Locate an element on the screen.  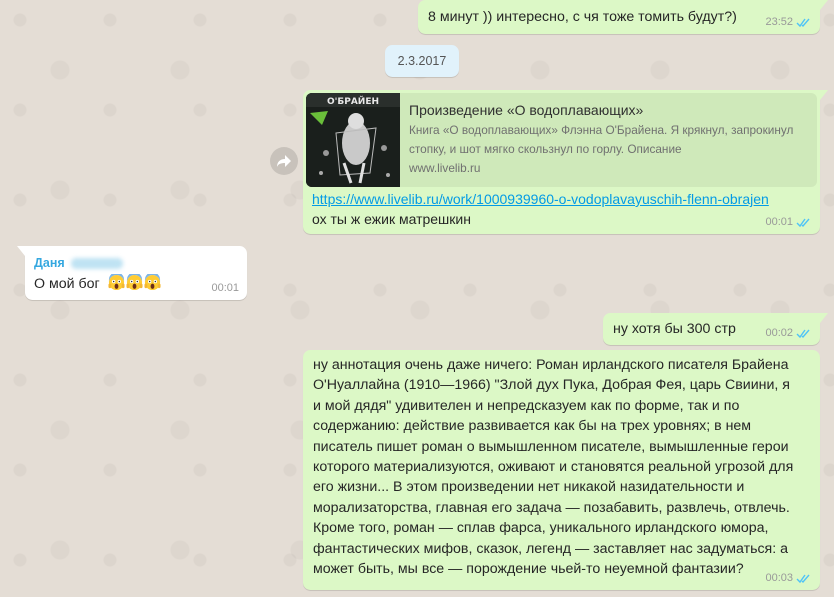
forward-arrow-icon is located at coordinates (284, 161).